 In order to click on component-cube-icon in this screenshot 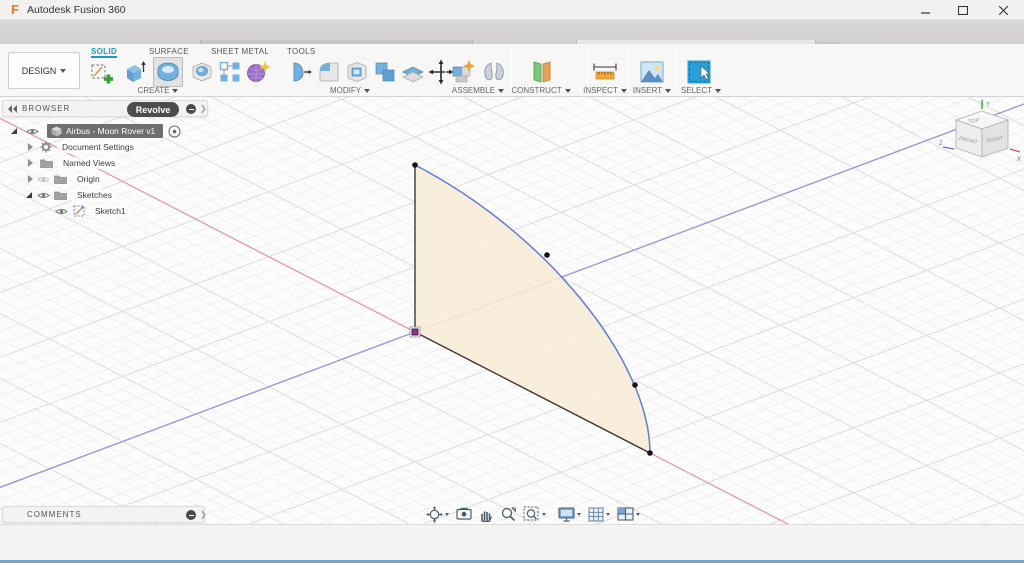, I will do `click(56, 131)`.